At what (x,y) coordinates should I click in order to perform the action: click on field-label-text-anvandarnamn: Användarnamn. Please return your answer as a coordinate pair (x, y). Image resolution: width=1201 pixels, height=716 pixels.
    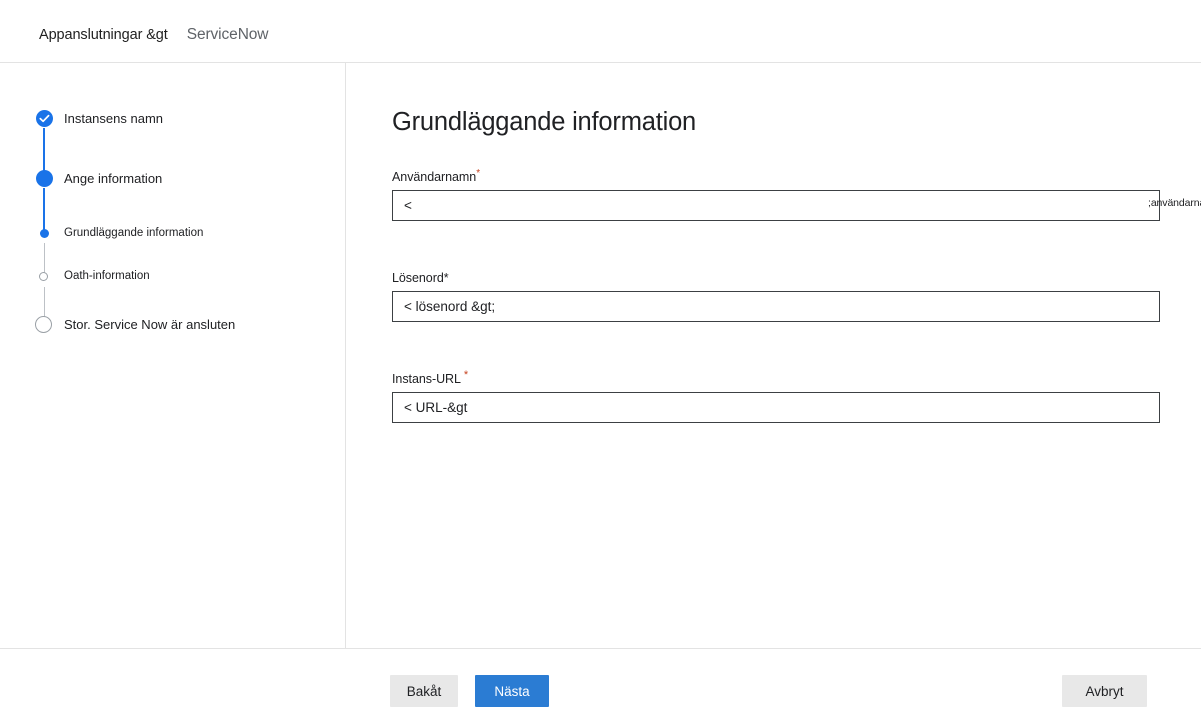
    Looking at the image, I should click on (434, 177).